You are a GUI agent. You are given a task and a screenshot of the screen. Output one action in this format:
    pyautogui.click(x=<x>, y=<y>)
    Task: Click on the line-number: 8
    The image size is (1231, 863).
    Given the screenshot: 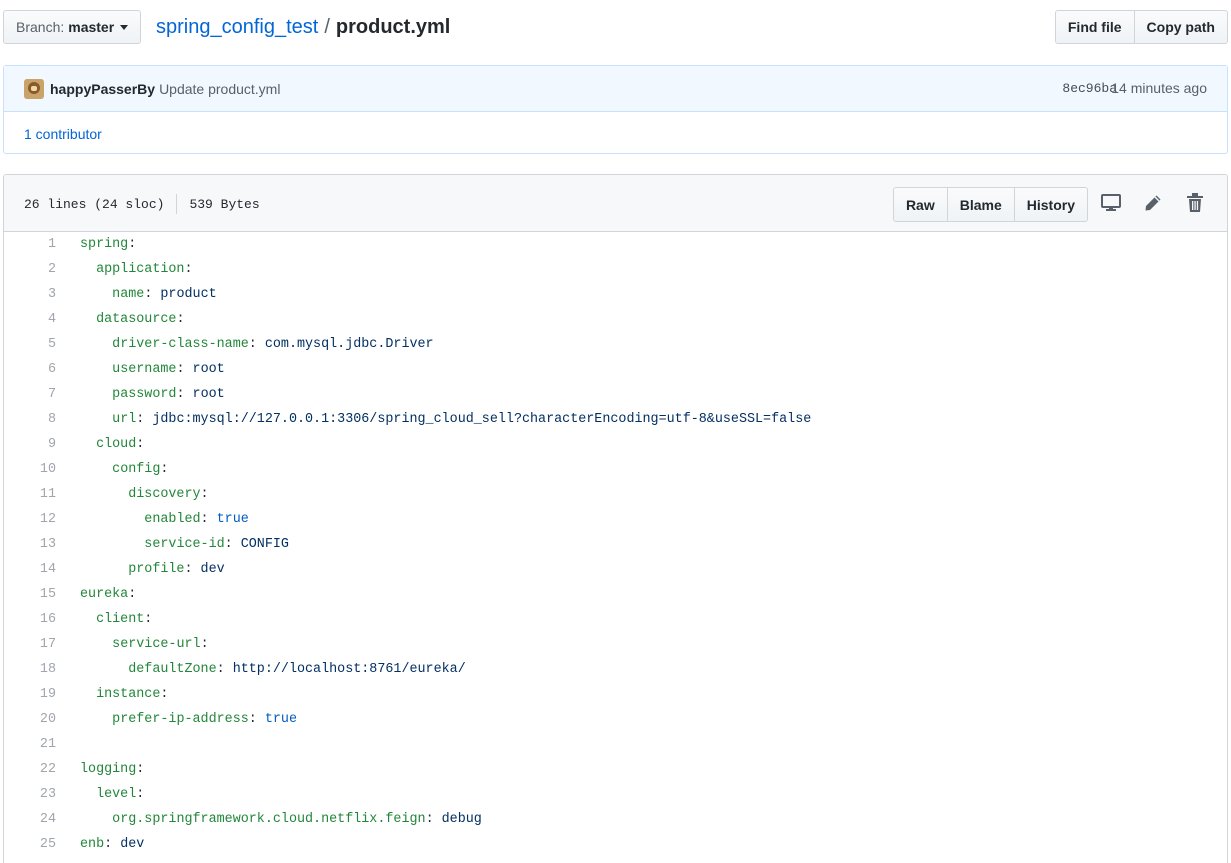 What is the action you would take?
    pyautogui.click(x=30, y=419)
    